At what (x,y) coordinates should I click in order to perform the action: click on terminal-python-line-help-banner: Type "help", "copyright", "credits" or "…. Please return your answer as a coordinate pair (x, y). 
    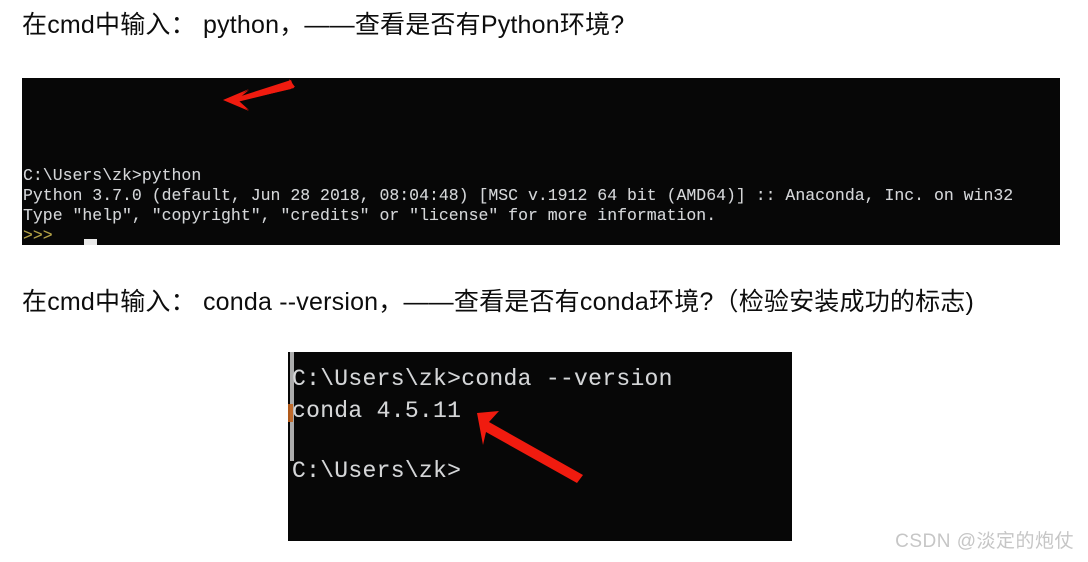
    Looking at the image, I should click on (370, 215).